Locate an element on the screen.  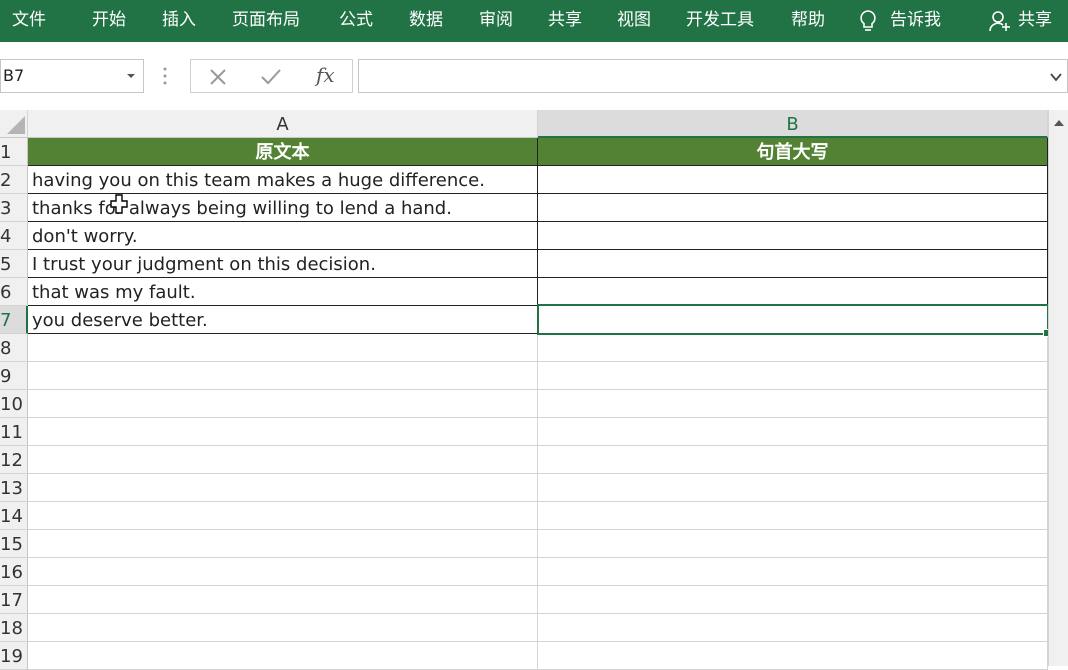
tab-home: 开始 is located at coordinates (109, 21).